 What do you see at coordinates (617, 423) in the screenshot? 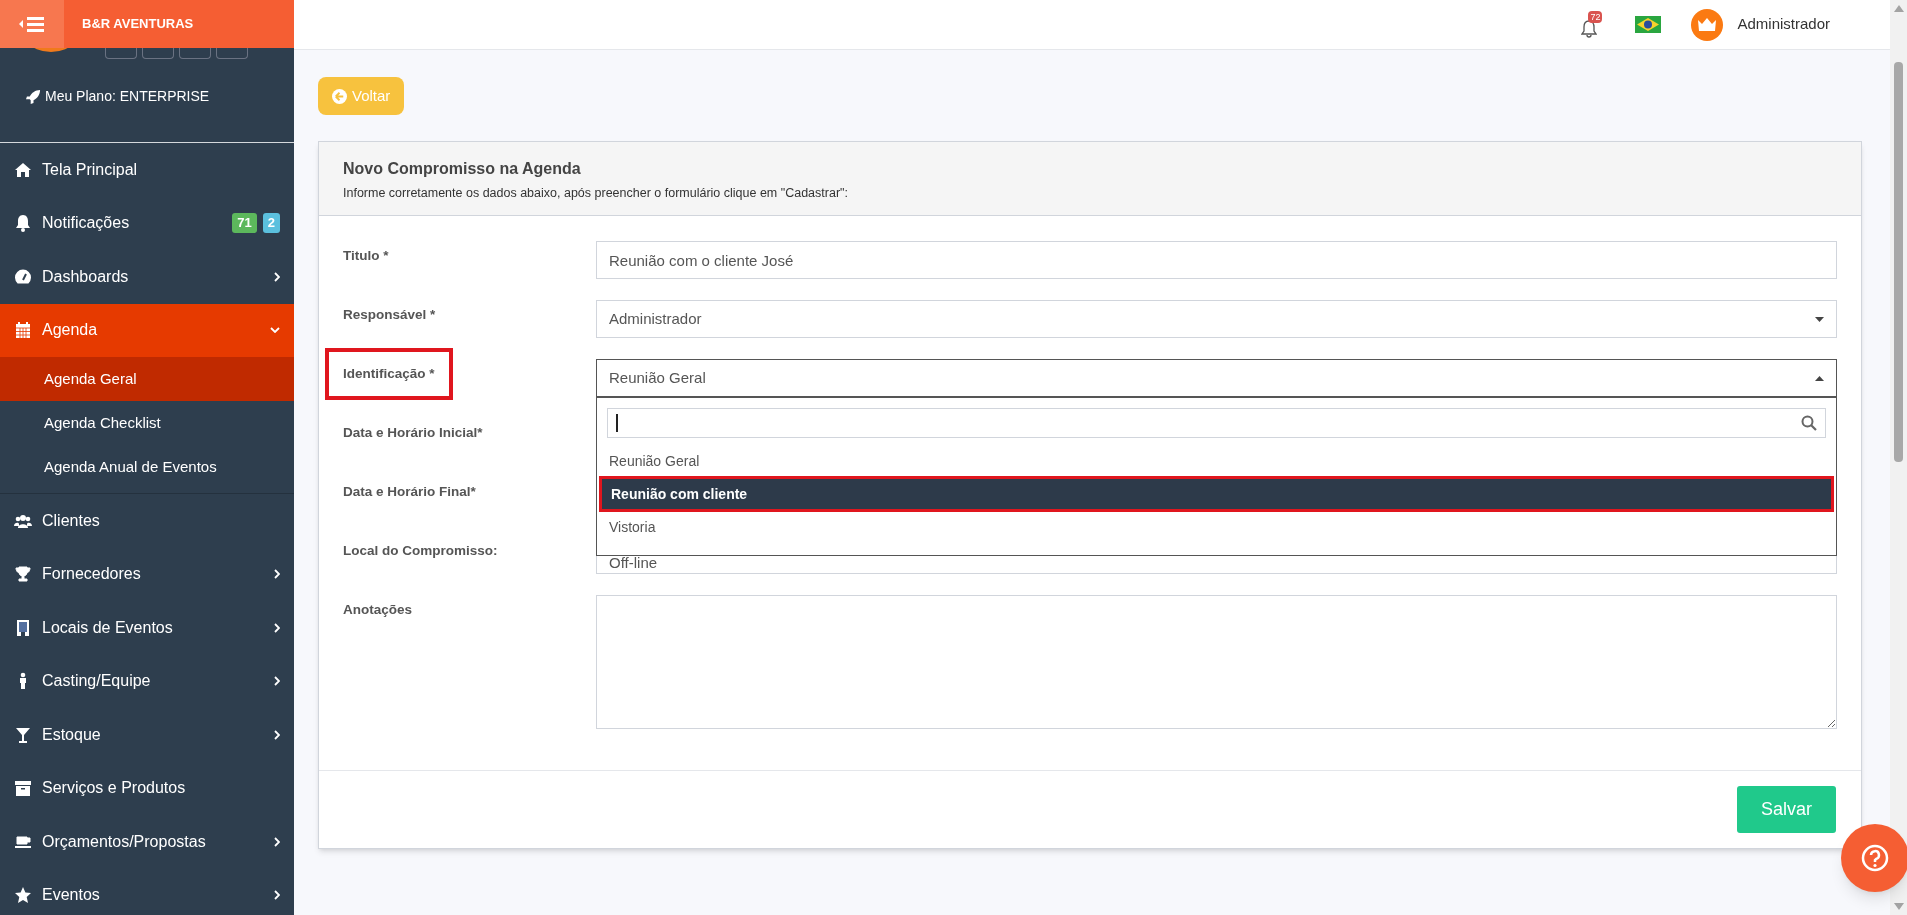
I see `text-cursor` at bounding box center [617, 423].